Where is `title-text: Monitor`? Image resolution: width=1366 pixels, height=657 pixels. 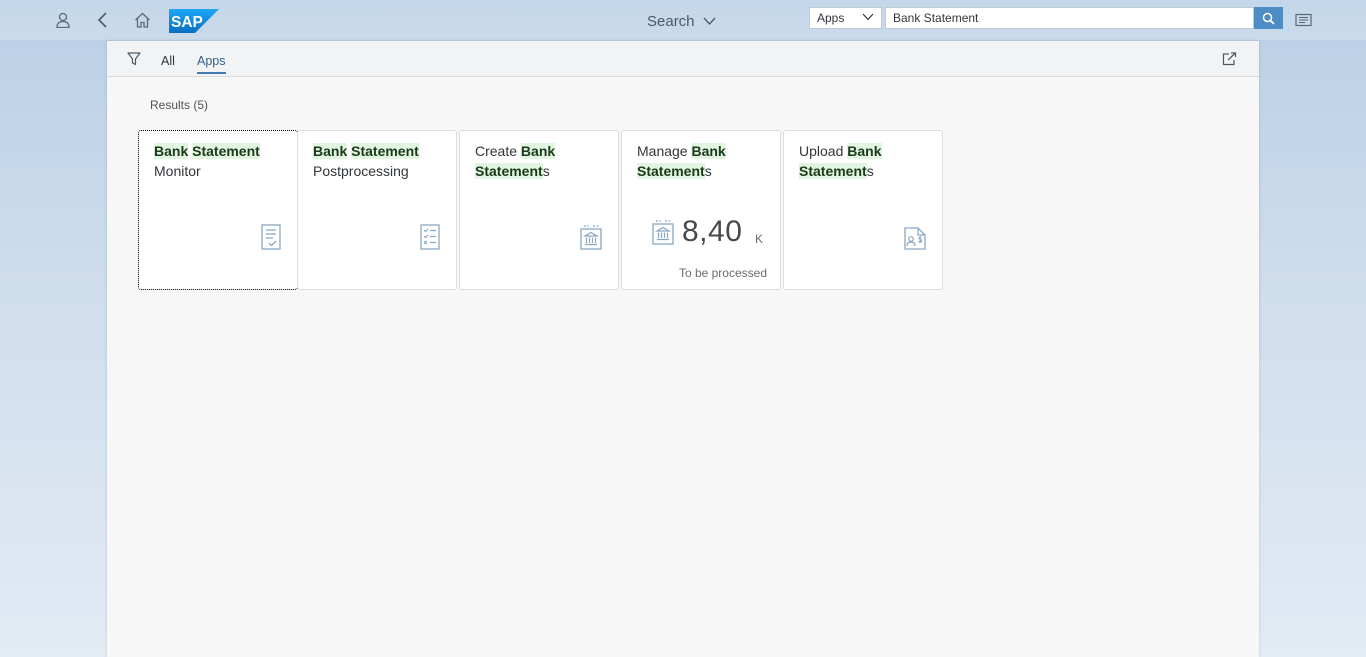 title-text: Monitor is located at coordinates (177, 171).